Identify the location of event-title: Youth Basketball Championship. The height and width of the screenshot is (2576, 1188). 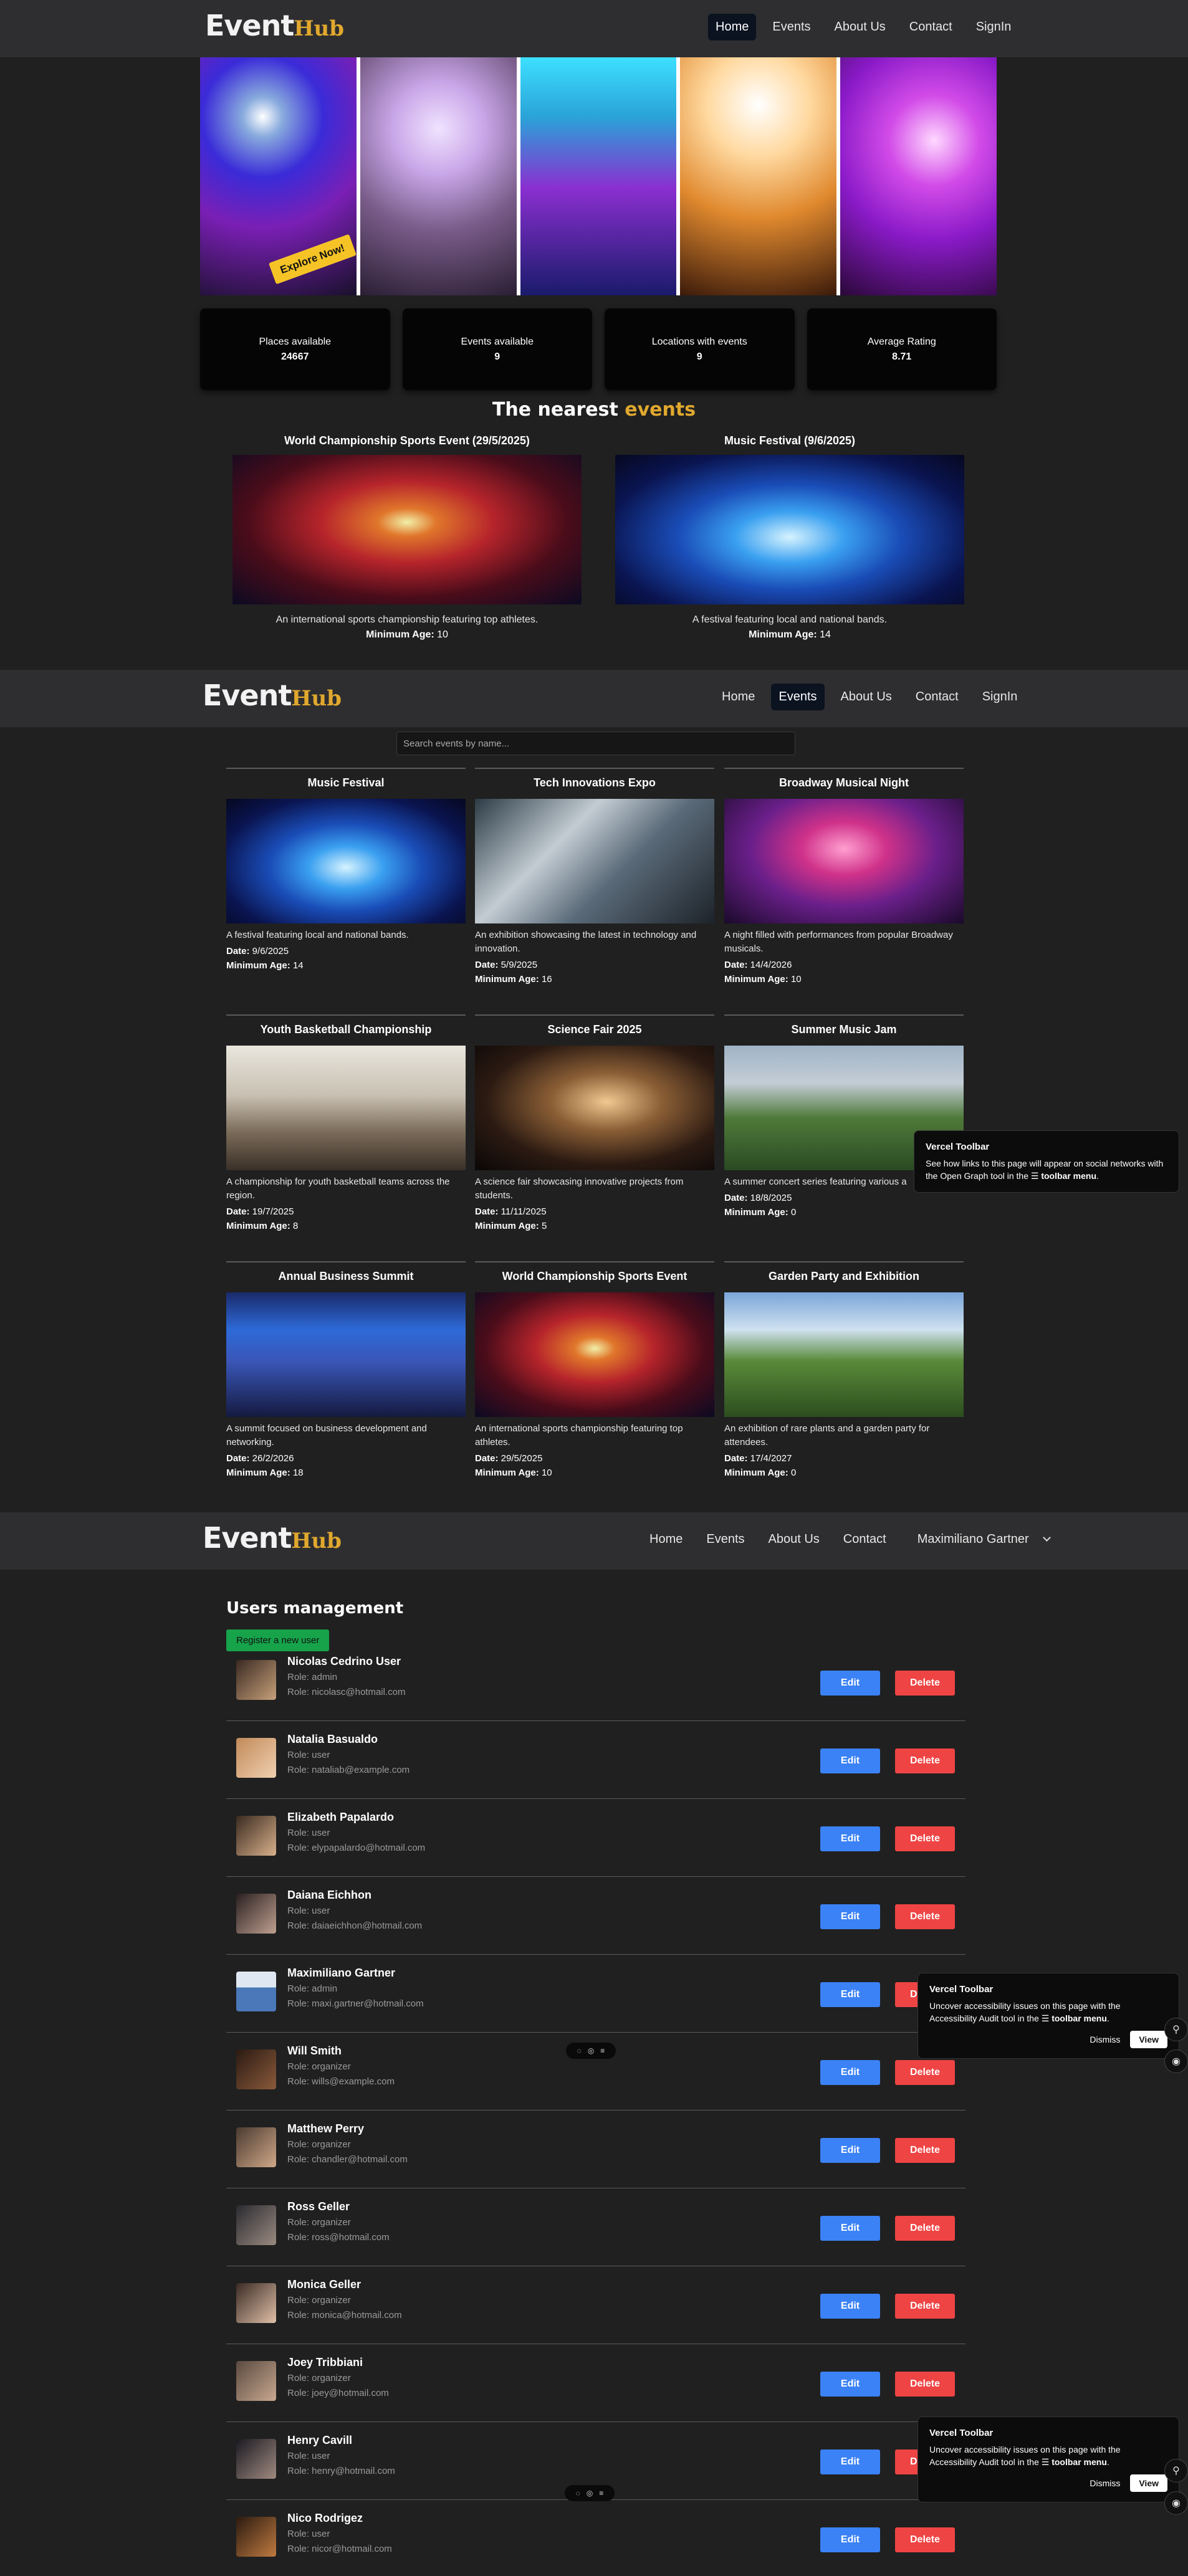
(346, 1029).